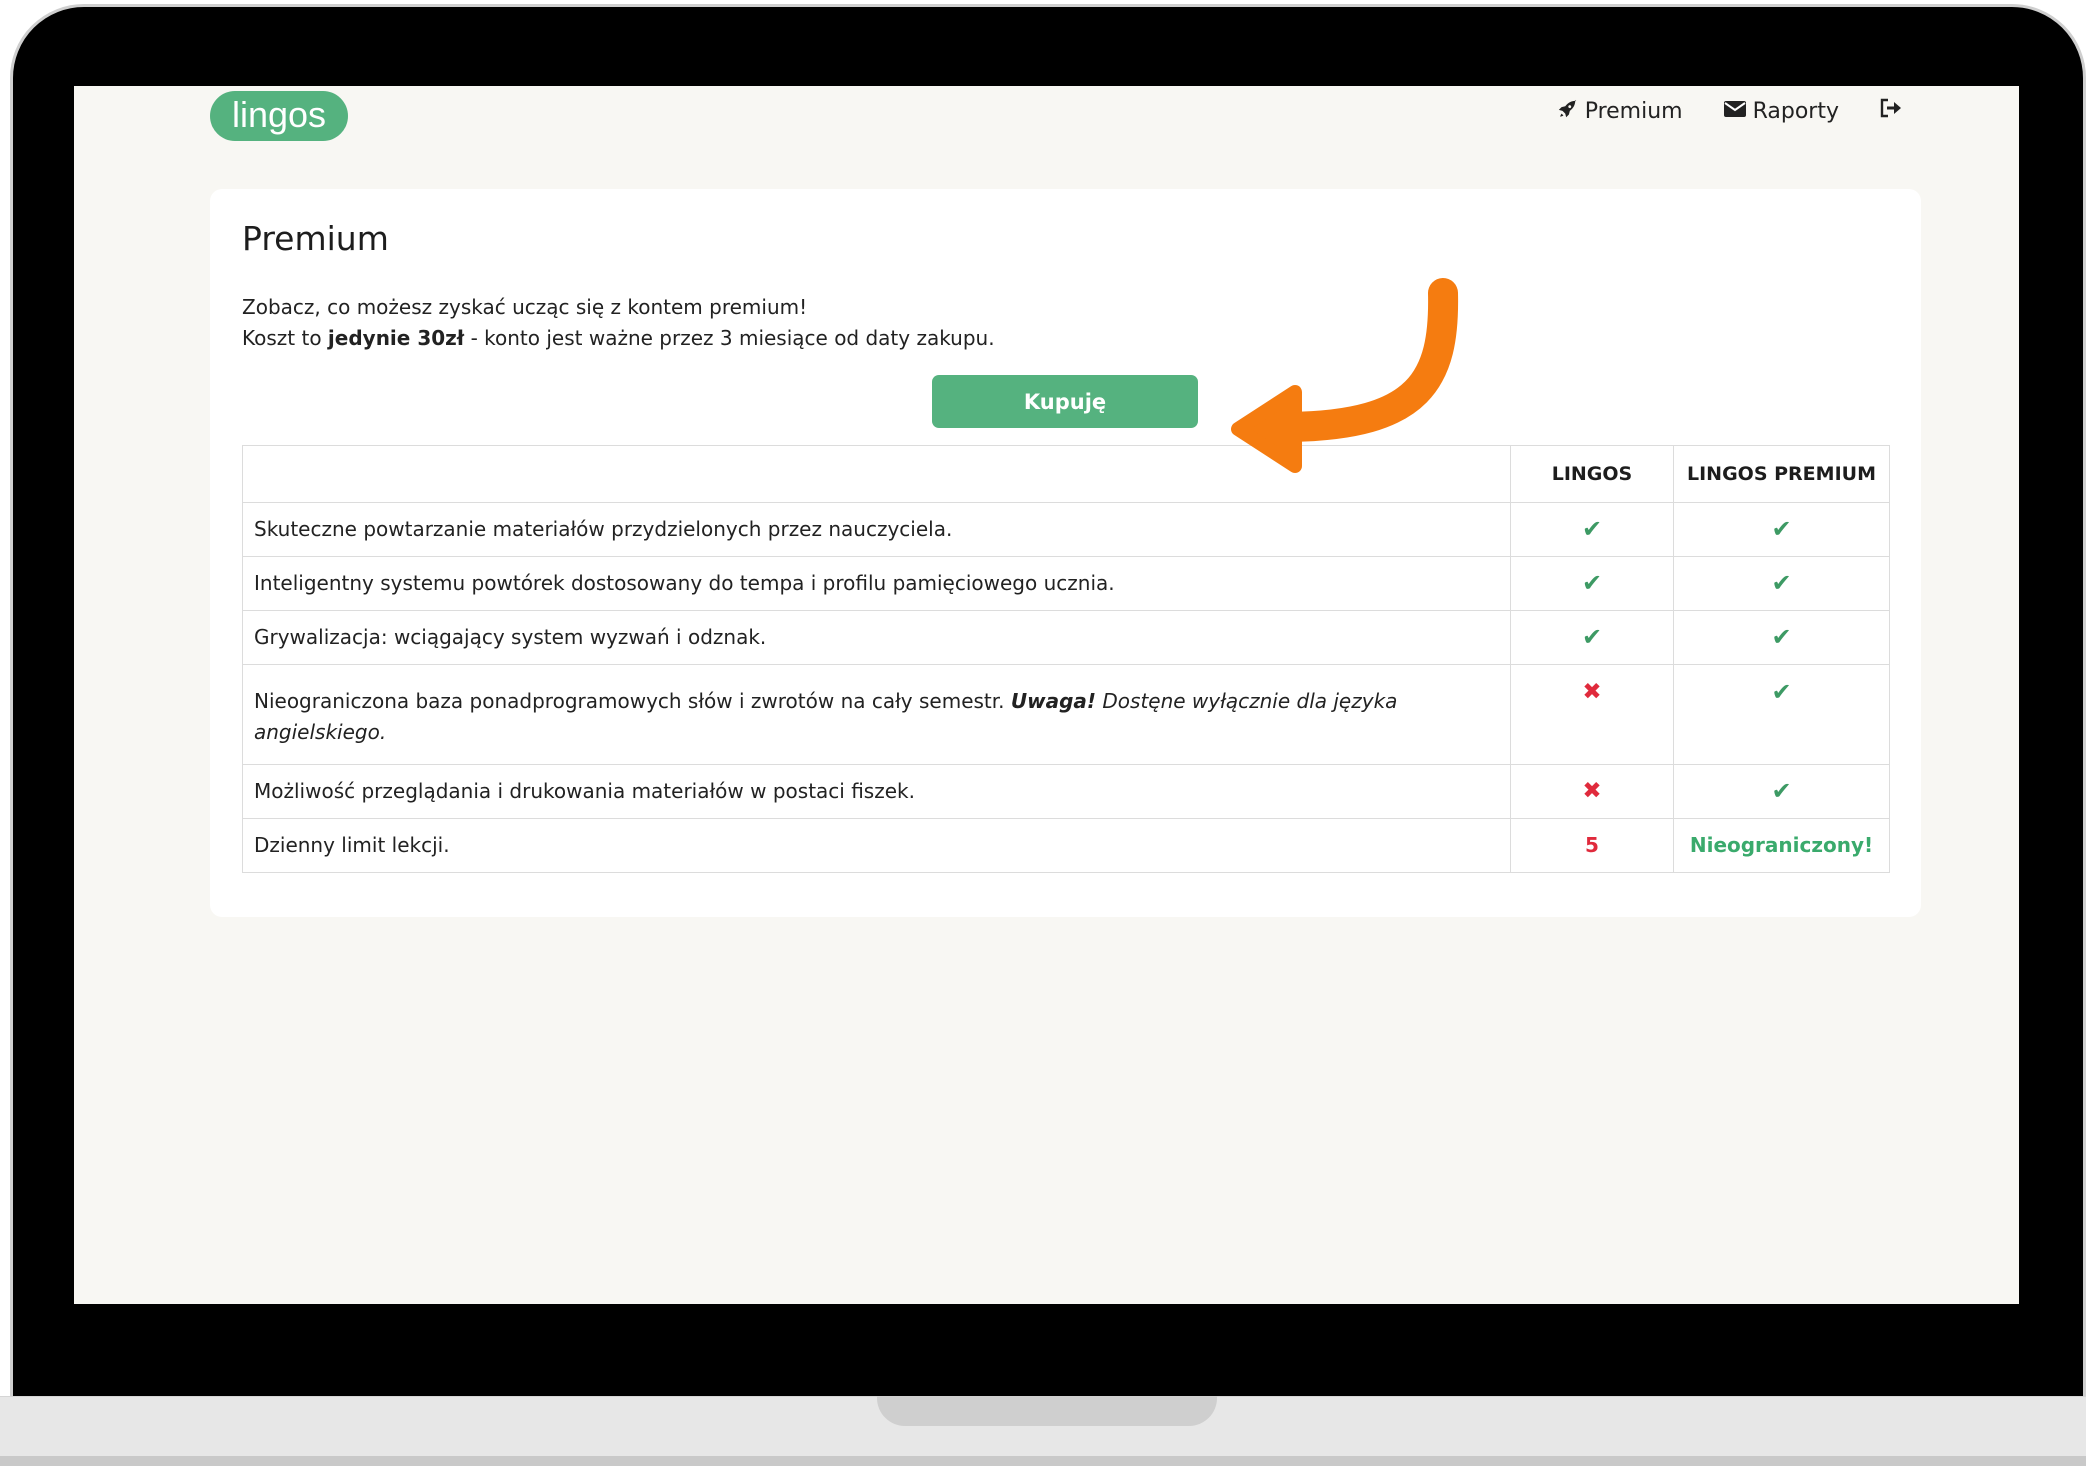 This screenshot has height=1470, width=2086. Describe the element at coordinates (876, 474) in the screenshot. I see `header-feature` at that location.